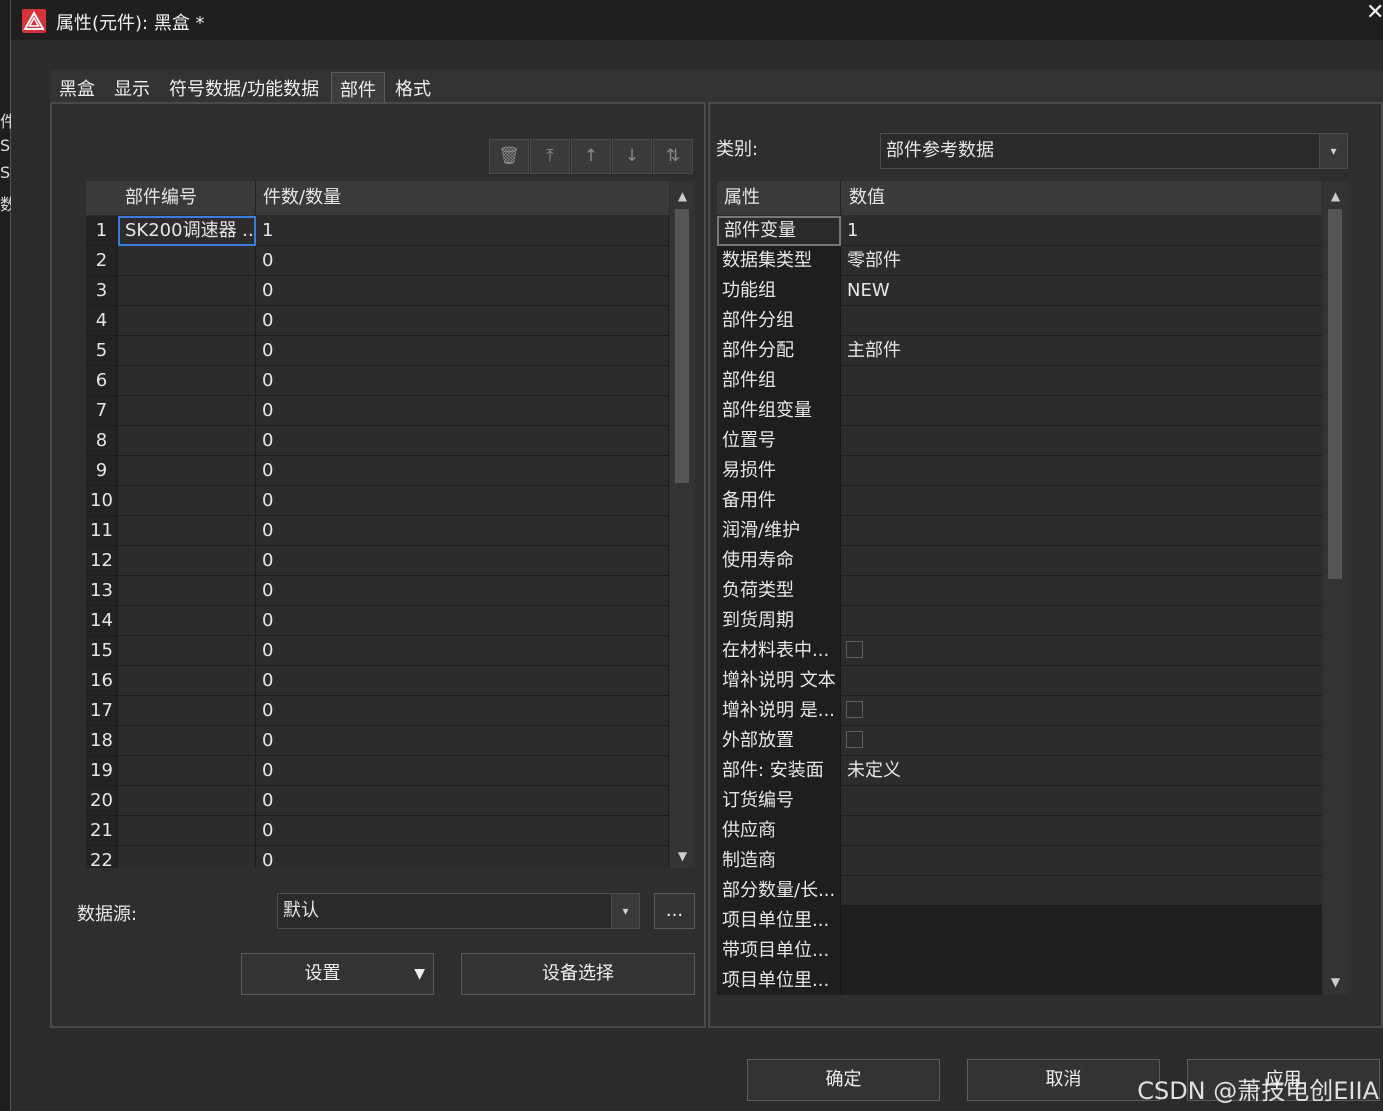  What do you see at coordinates (102, 801) in the screenshot?
I see `row-number: 20` at bounding box center [102, 801].